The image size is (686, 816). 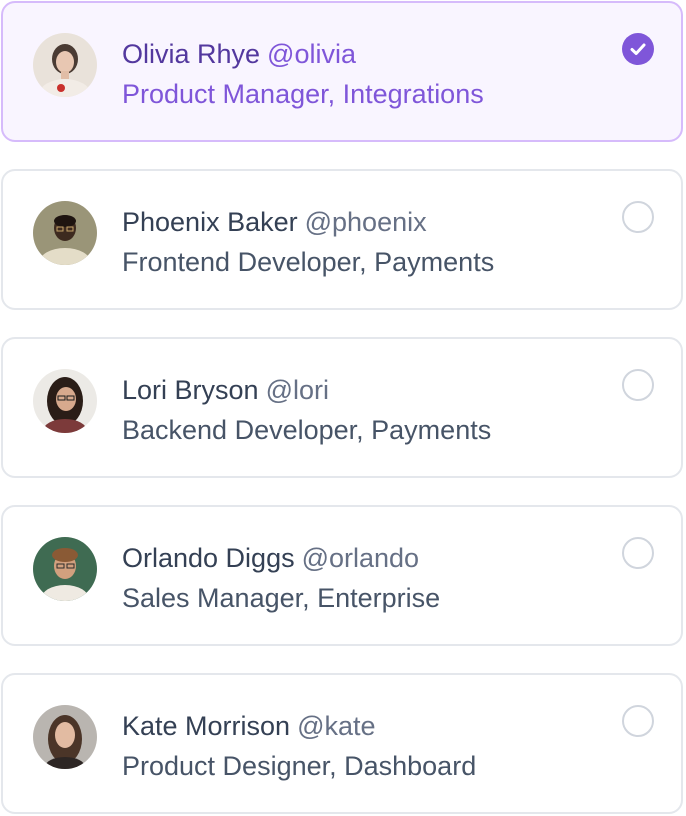 What do you see at coordinates (360, 558) in the screenshot?
I see `member-handle: @orlando` at bounding box center [360, 558].